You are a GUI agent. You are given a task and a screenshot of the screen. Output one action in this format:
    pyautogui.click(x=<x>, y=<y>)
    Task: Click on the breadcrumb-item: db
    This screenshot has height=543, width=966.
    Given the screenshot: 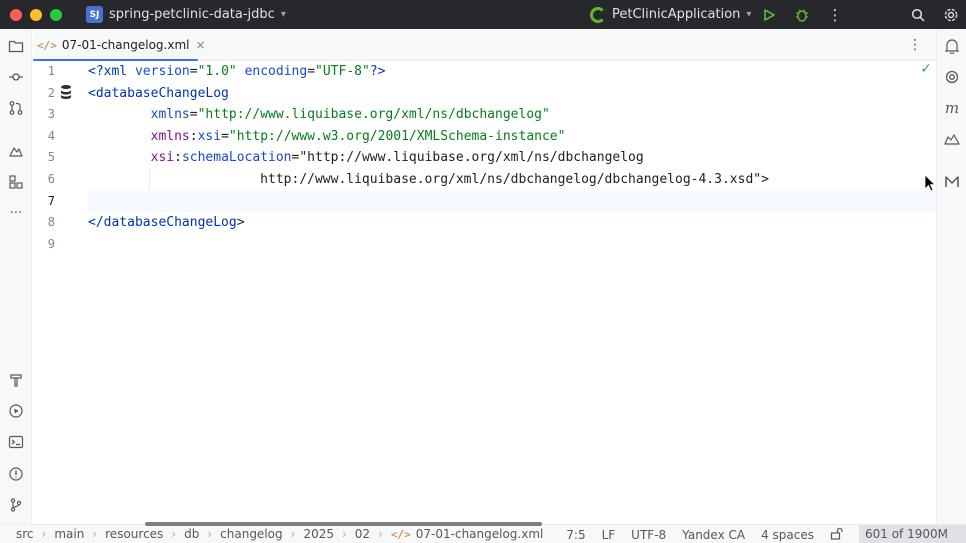 What is the action you would take?
    pyautogui.click(x=191, y=534)
    